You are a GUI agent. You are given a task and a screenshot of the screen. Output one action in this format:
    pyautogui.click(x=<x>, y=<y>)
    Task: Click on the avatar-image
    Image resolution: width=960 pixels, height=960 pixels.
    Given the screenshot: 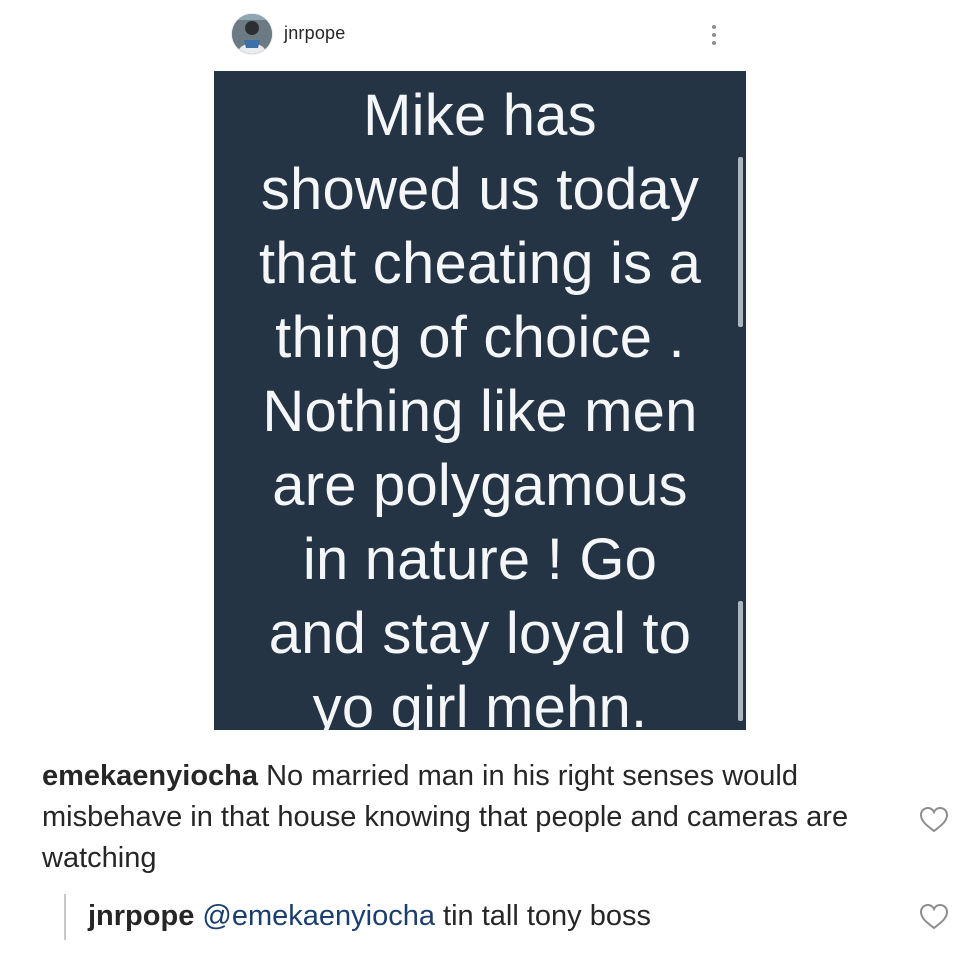 What is the action you would take?
    pyautogui.click(x=252, y=34)
    